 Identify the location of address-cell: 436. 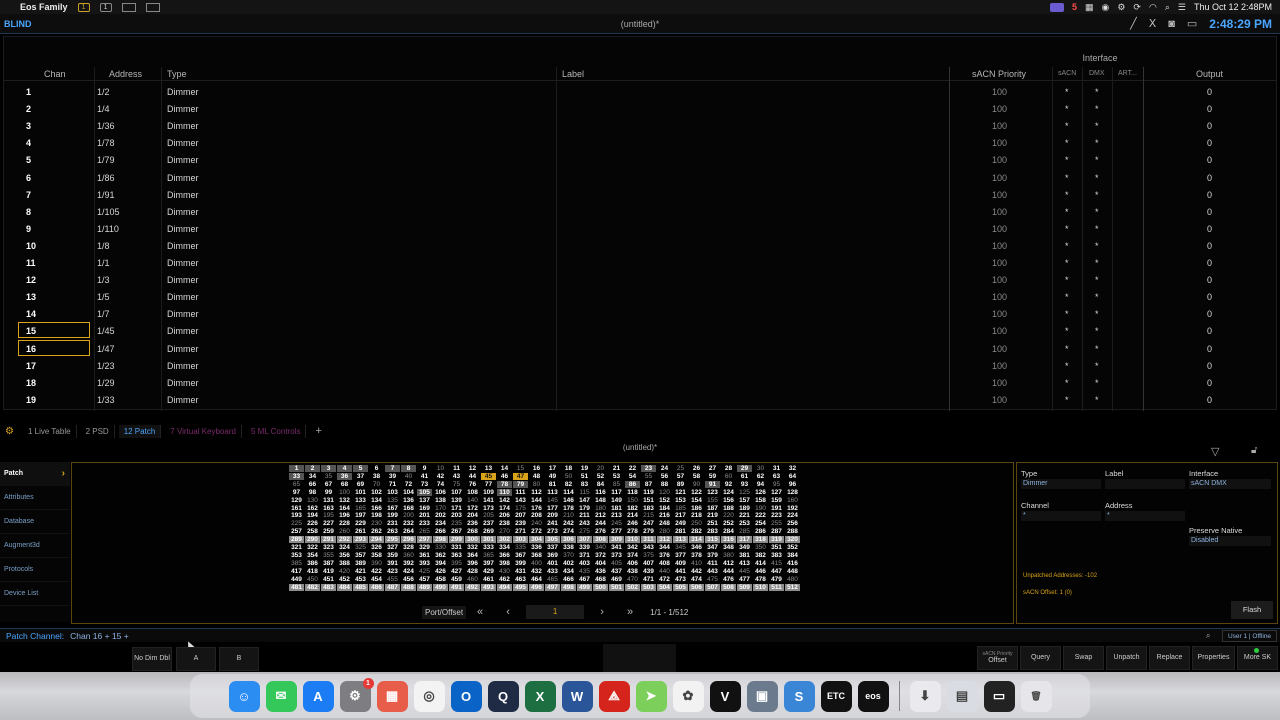
(600, 571).